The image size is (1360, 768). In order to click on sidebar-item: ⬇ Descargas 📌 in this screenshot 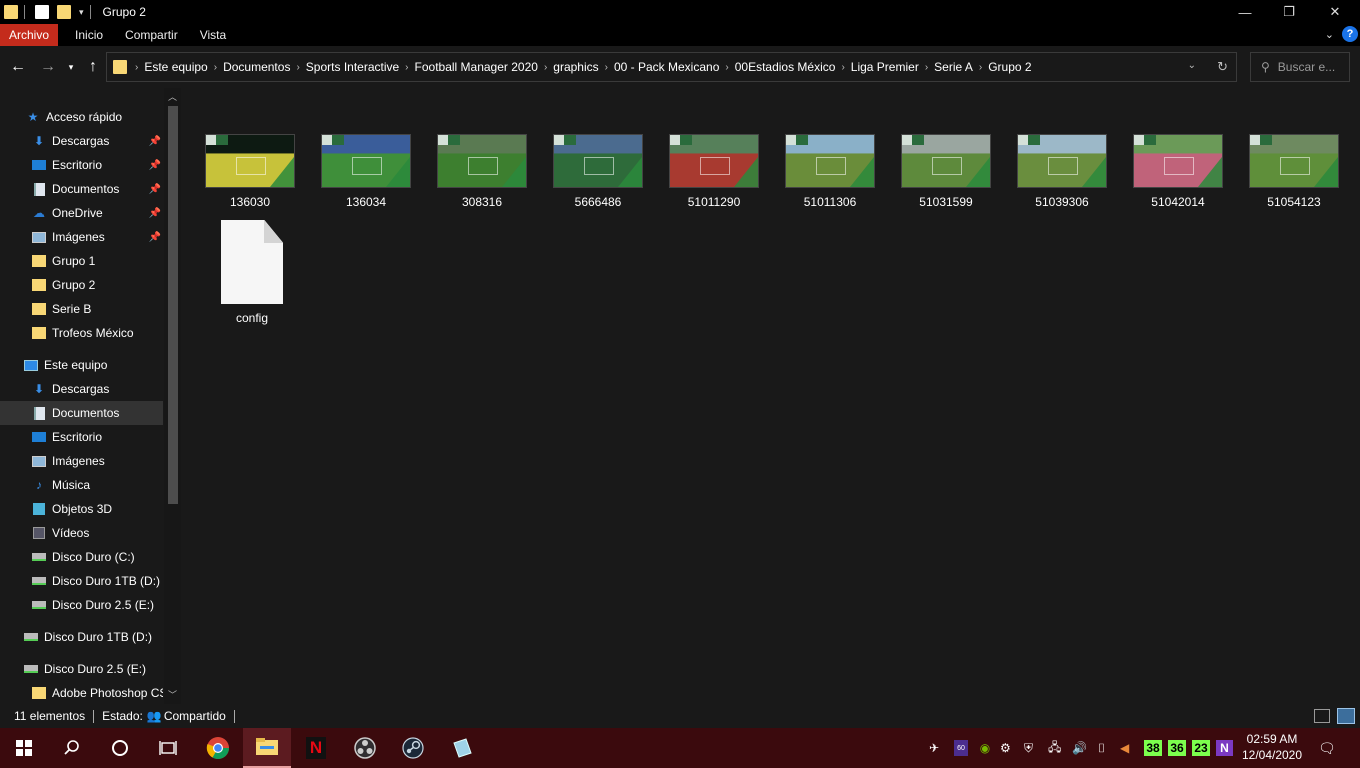, I will do `click(81, 141)`.